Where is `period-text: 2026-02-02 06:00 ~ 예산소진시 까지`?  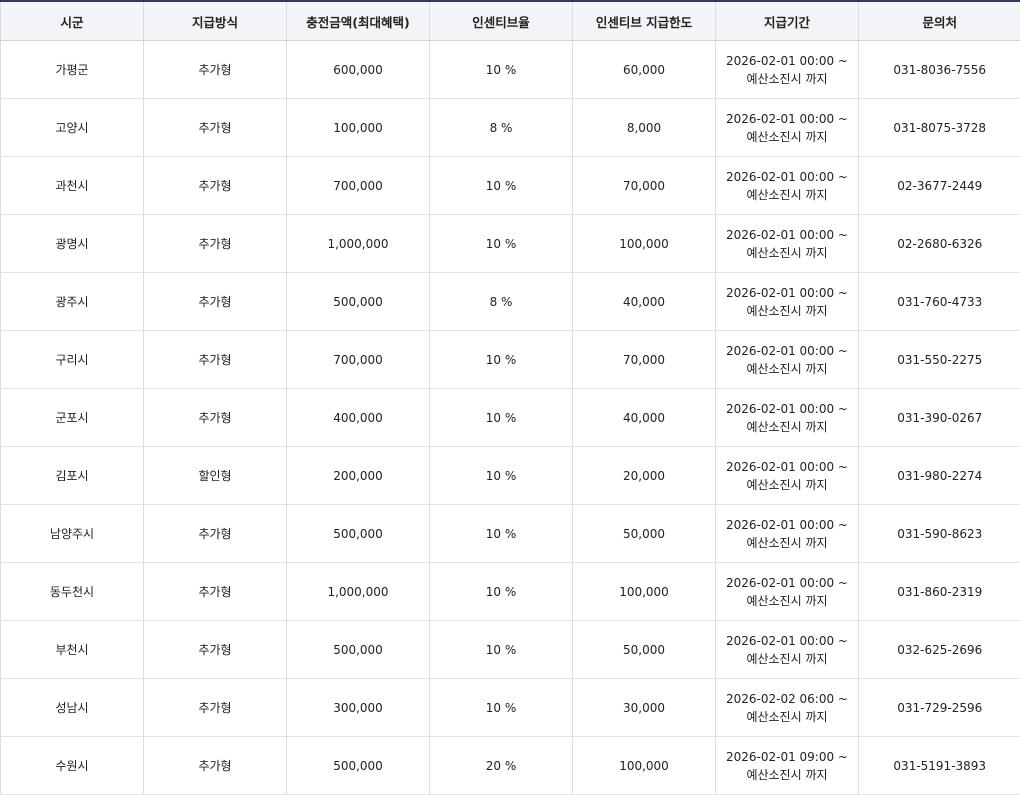 period-text: 2026-02-02 06:00 ~ 예산소진시 까지 is located at coordinates (787, 708).